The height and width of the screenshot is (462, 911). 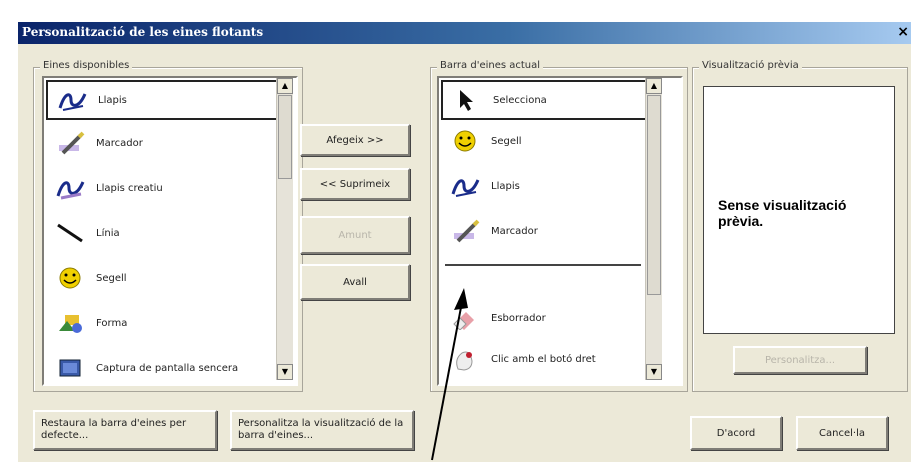 What do you see at coordinates (167, 368) in the screenshot?
I see `list-item-label: Captura de pantalla sencera` at bounding box center [167, 368].